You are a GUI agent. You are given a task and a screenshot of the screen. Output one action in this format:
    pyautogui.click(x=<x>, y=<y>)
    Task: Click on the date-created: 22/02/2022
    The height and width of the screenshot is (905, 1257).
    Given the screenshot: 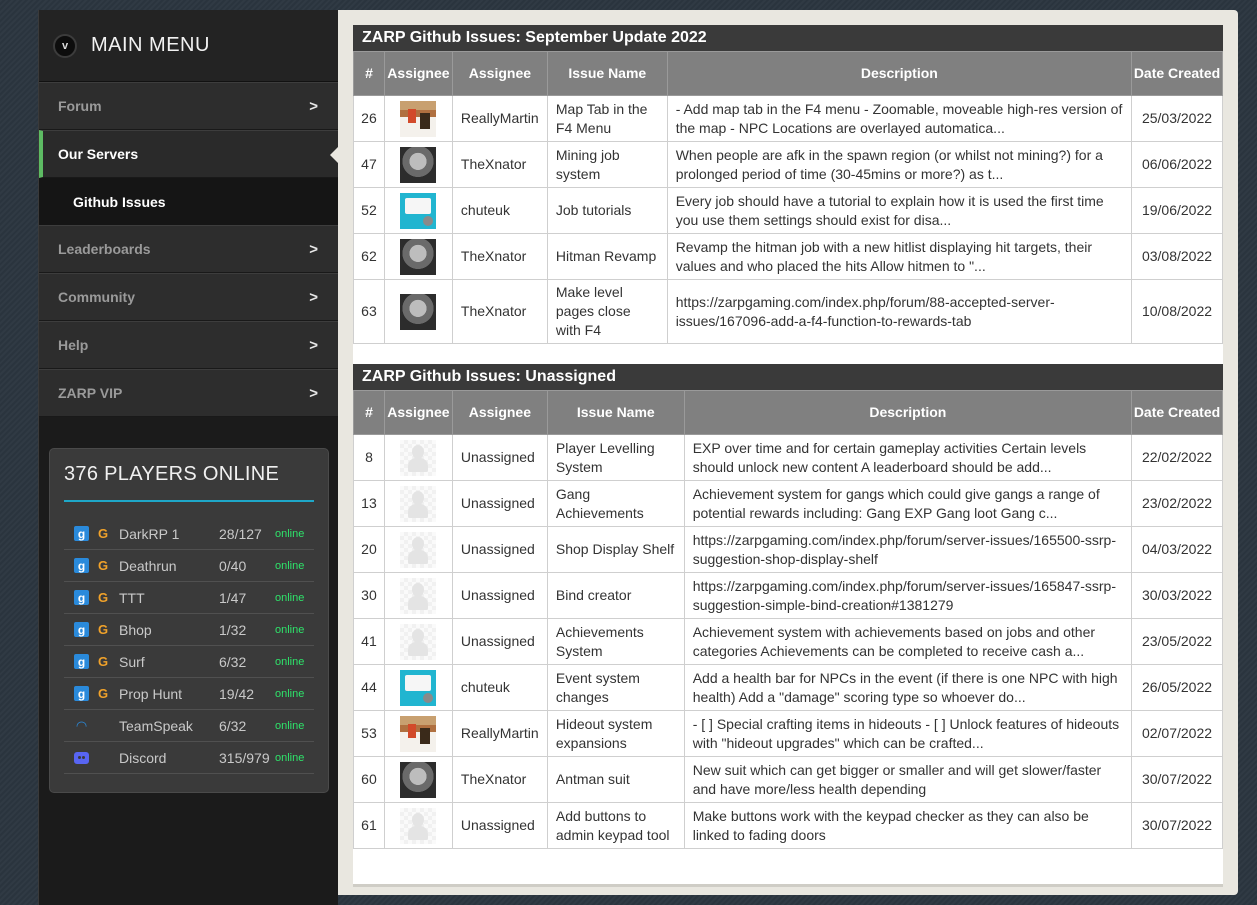 What is the action you would take?
    pyautogui.click(x=1177, y=457)
    